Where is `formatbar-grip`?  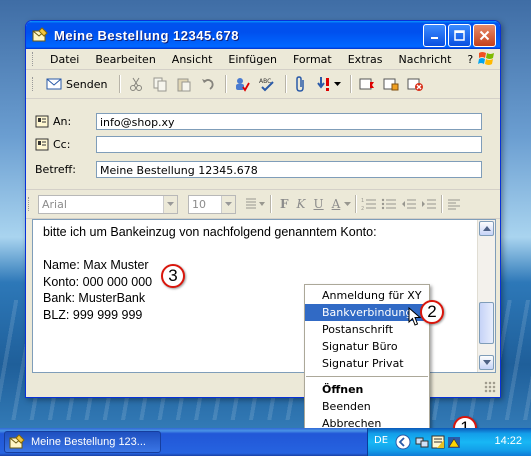
formatbar-grip is located at coordinates (30, 204).